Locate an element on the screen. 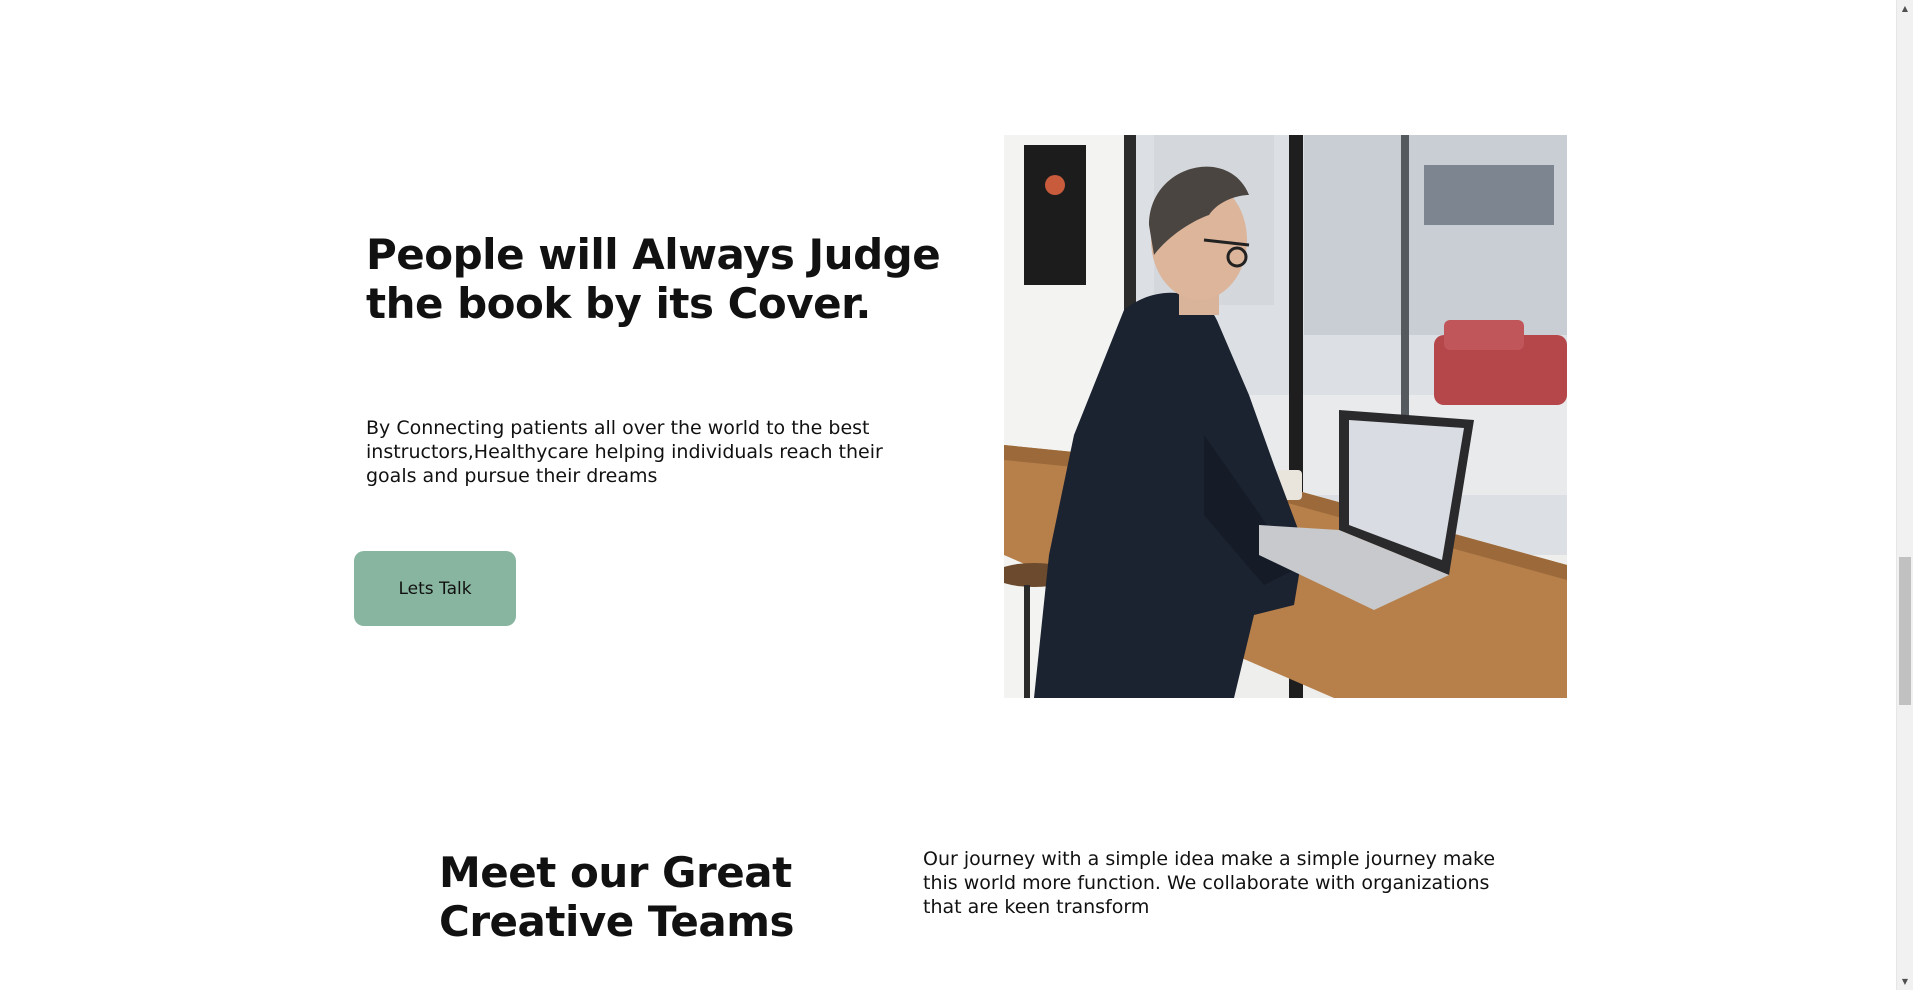 This screenshot has width=1913, height=990. scroll-up-arrow-icon: ▲ is located at coordinates (1905, 8).